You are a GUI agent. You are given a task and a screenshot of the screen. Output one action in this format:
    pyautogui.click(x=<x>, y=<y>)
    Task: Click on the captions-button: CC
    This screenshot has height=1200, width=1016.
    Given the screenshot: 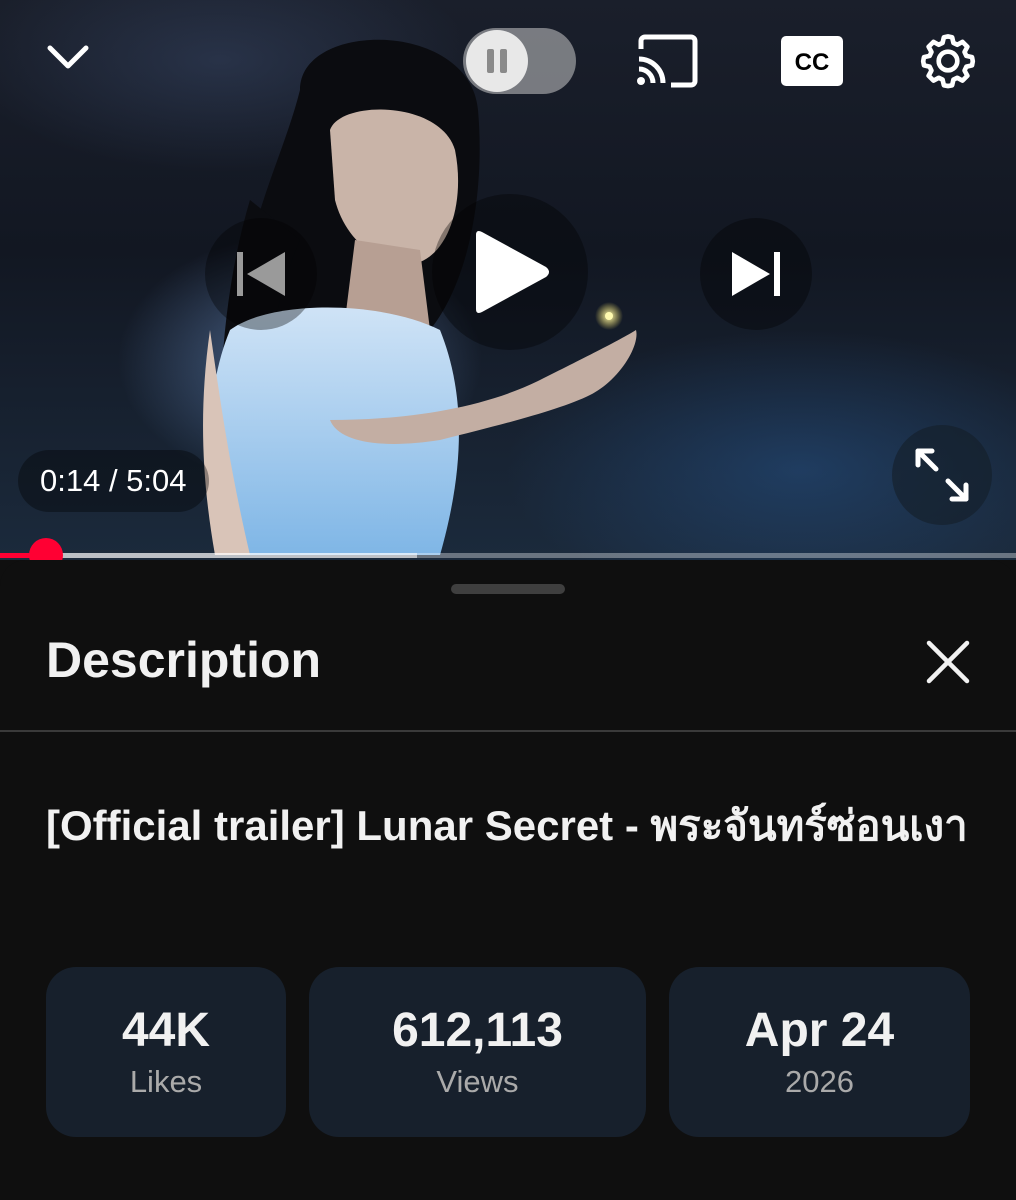 What is the action you would take?
    pyautogui.click(x=812, y=61)
    